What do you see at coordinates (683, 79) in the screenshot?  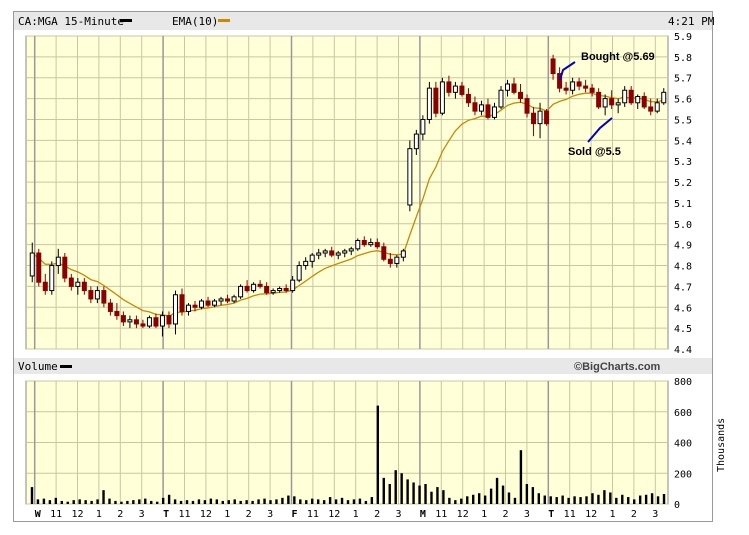 I see `price-y-tick: 5.7` at bounding box center [683, 79].